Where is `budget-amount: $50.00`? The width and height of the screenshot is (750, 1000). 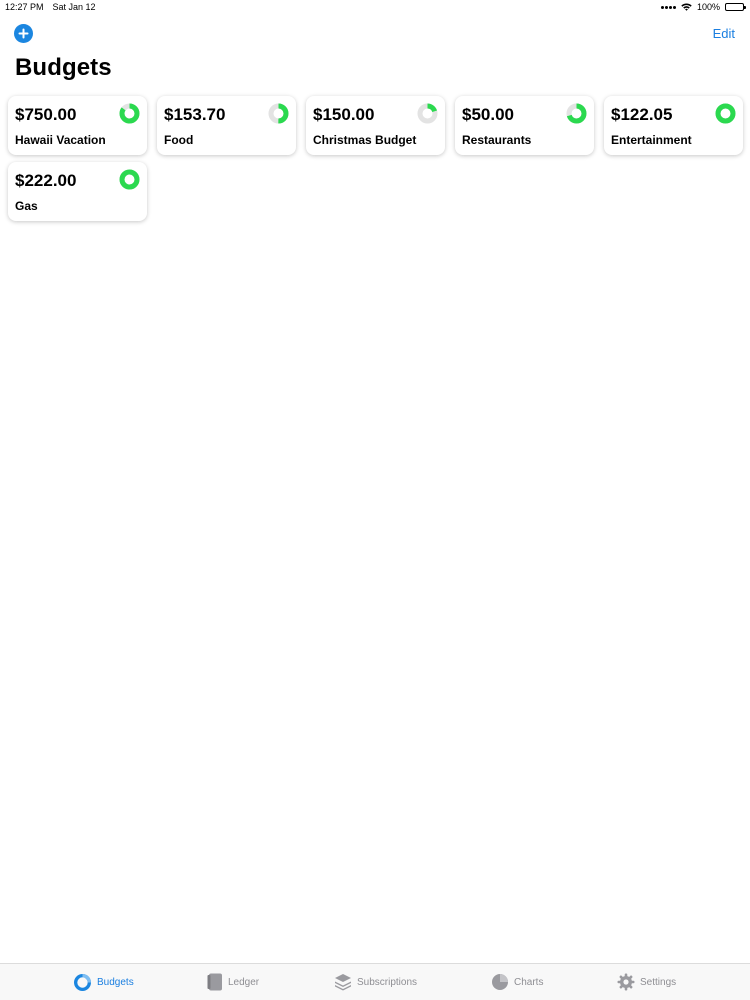
budget-amount: $50.00 is located at coordinates (488, 114).